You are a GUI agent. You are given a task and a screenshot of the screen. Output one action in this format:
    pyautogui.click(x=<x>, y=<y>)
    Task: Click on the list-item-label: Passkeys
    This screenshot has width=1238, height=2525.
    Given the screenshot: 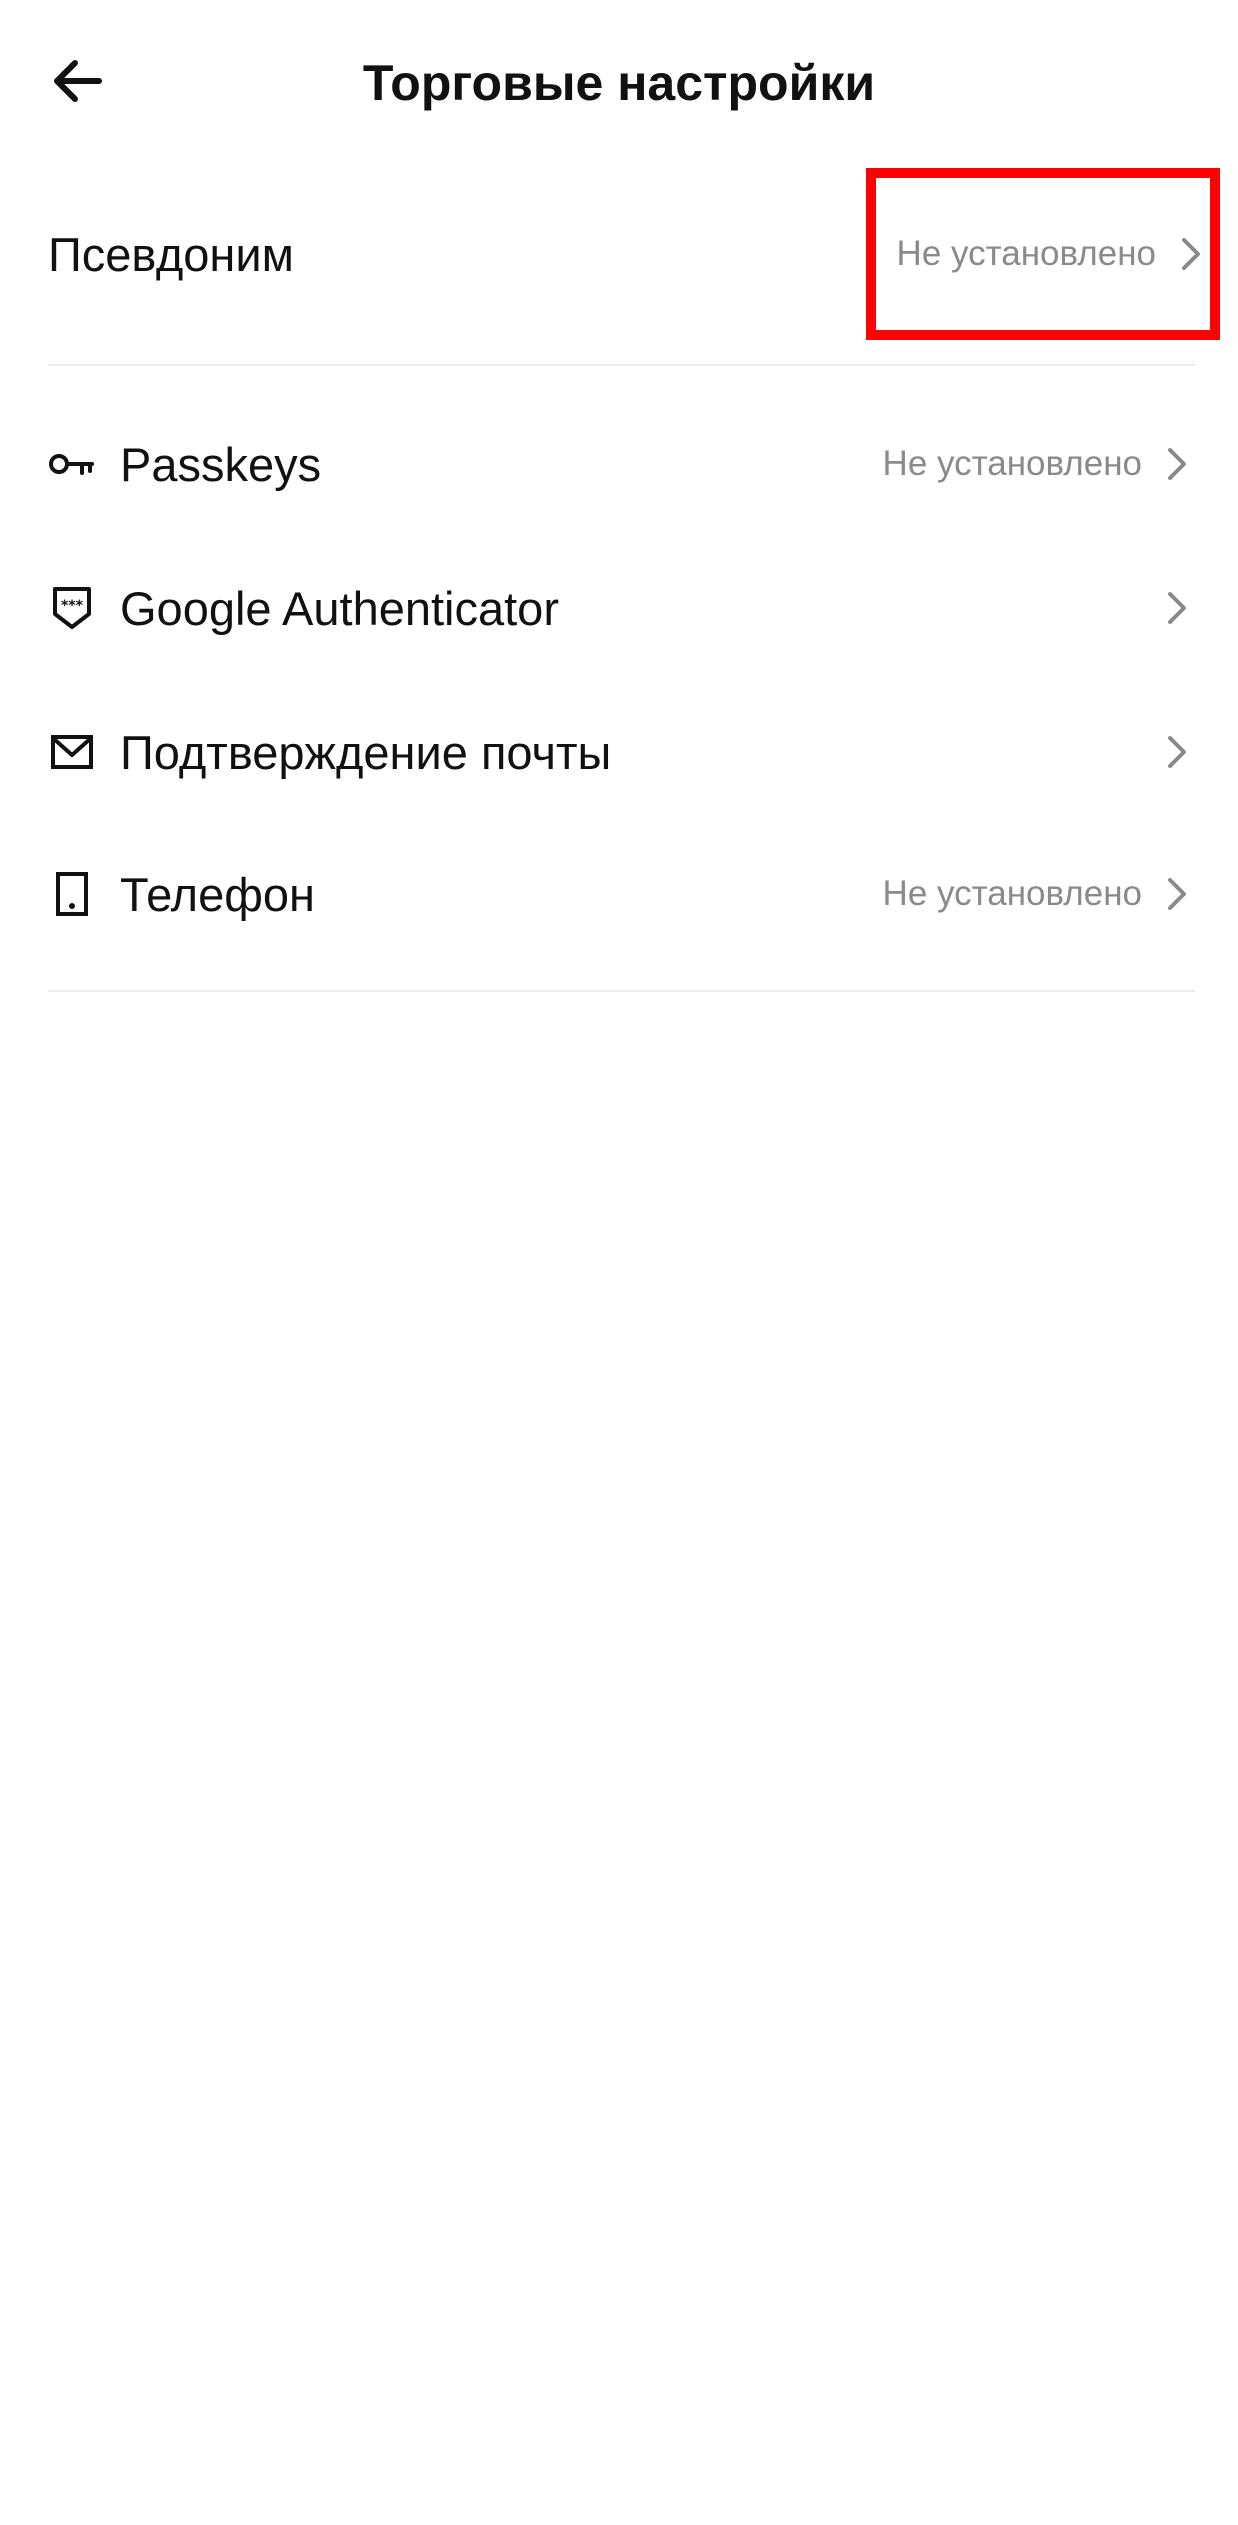 What is the action you would take?
    pyautogui.click(x=221, y=464)
    